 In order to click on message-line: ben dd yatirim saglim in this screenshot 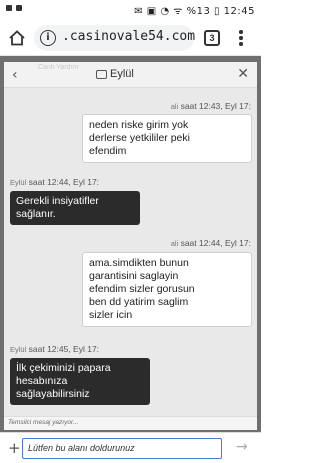, I will do `click(139, 302)`.